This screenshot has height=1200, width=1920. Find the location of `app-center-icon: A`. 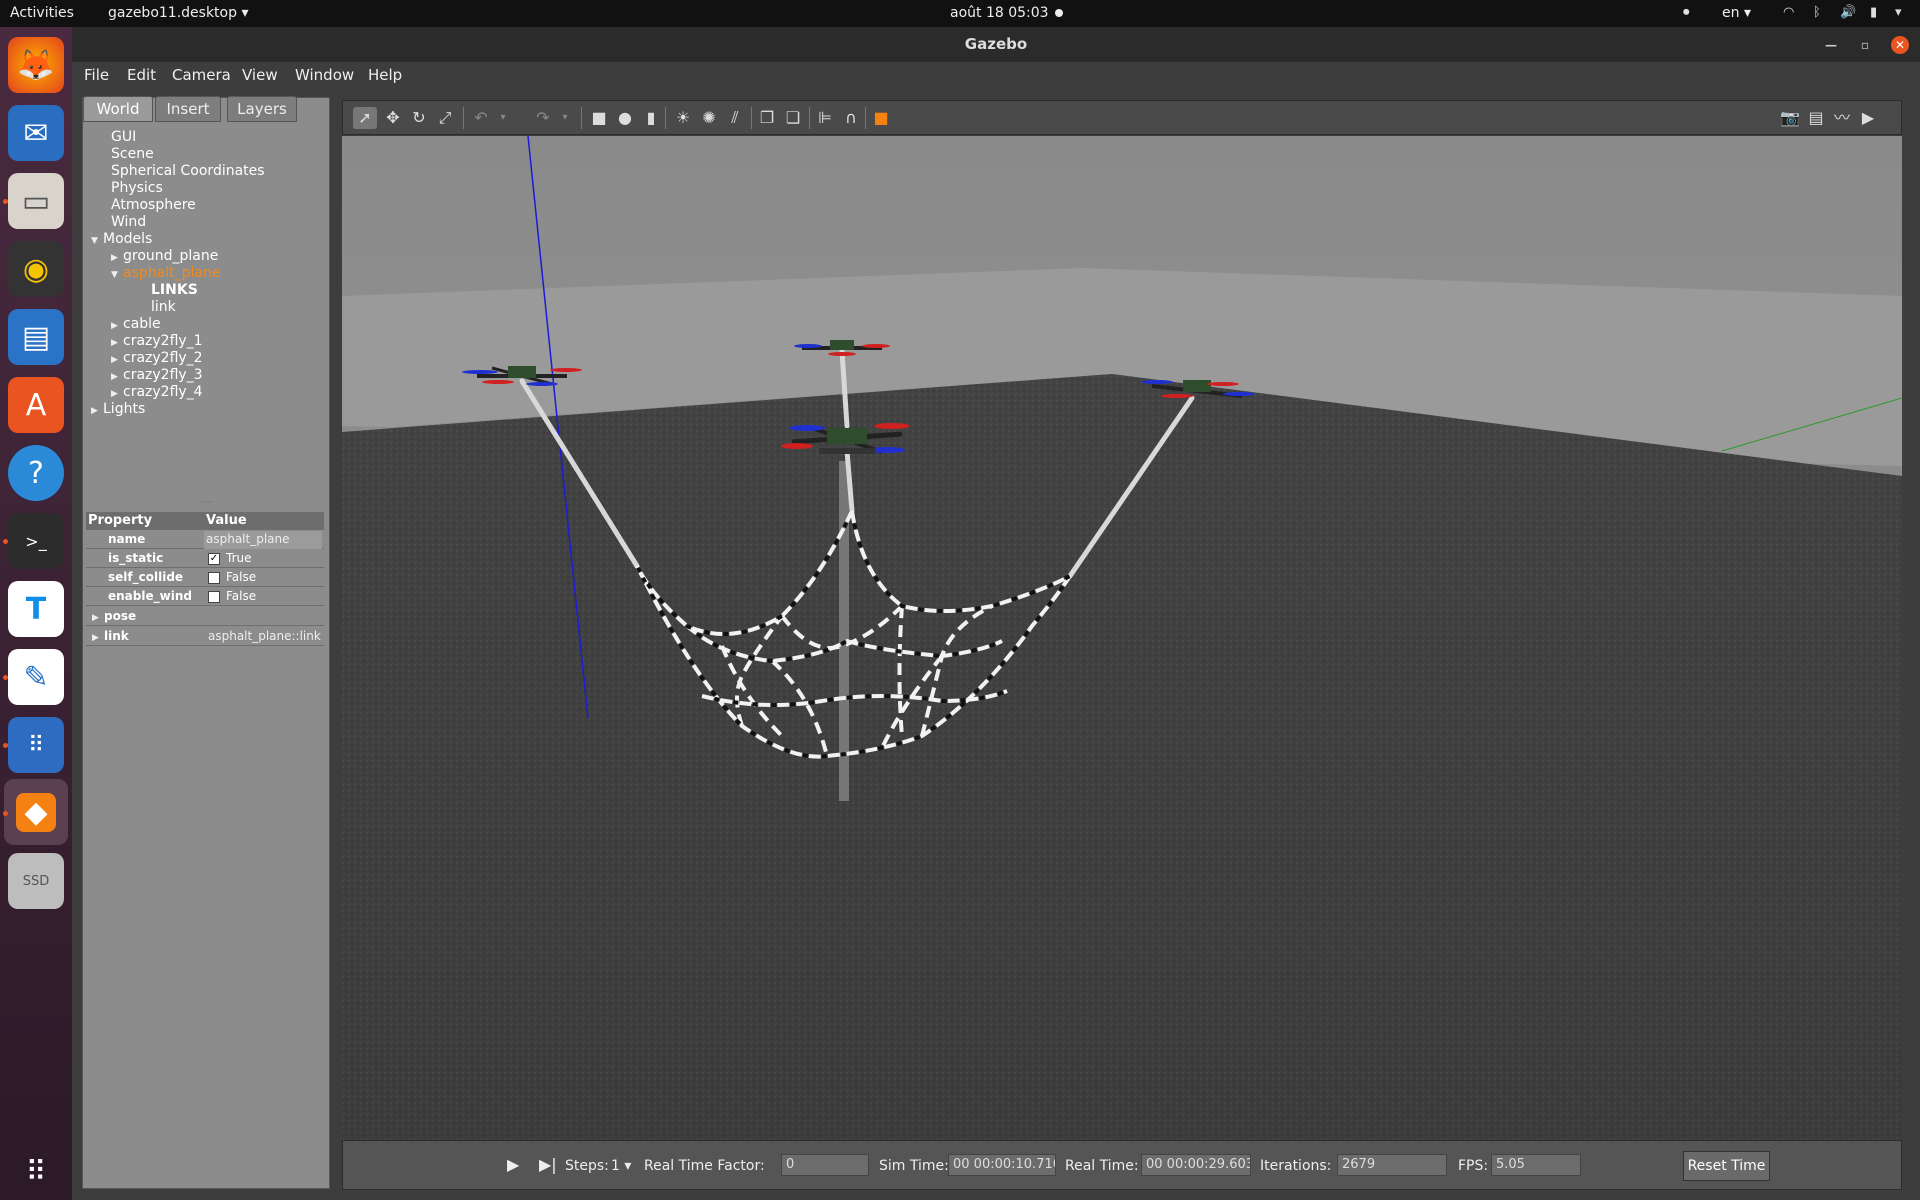

app-center-icon: A is located at coordinates (36, 405).